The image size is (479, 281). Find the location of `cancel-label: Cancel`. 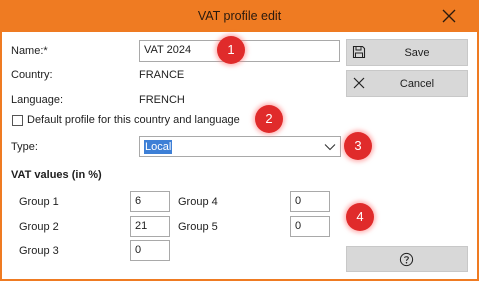

cancel-label: Cancel is located at coordinates (417, 84).